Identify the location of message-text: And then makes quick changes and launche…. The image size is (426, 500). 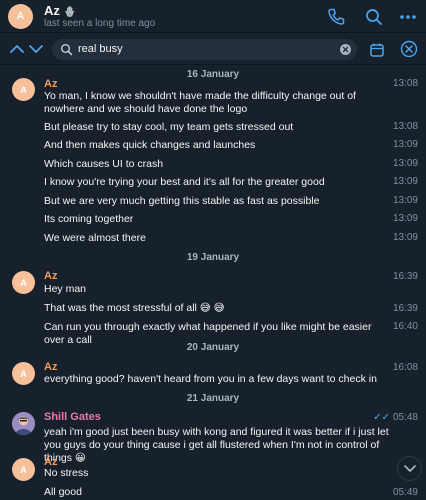
(150, 145).